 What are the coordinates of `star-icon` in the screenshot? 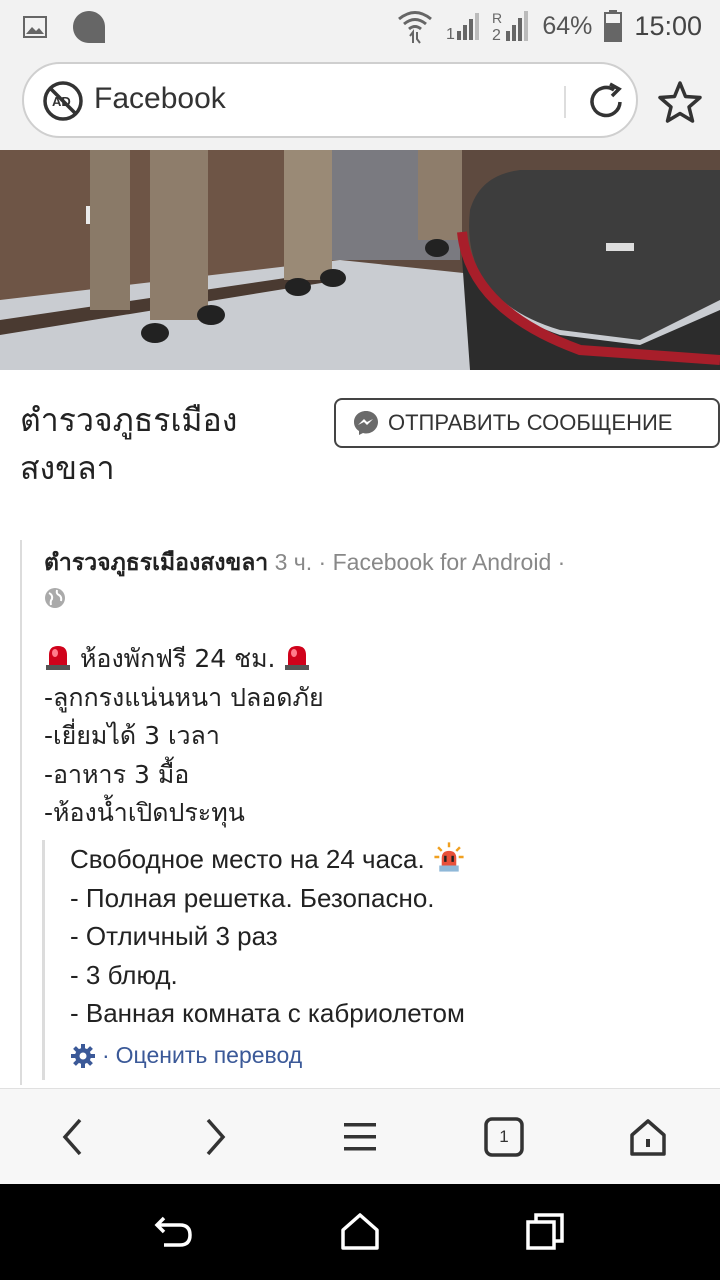 It's located at (680, 102).